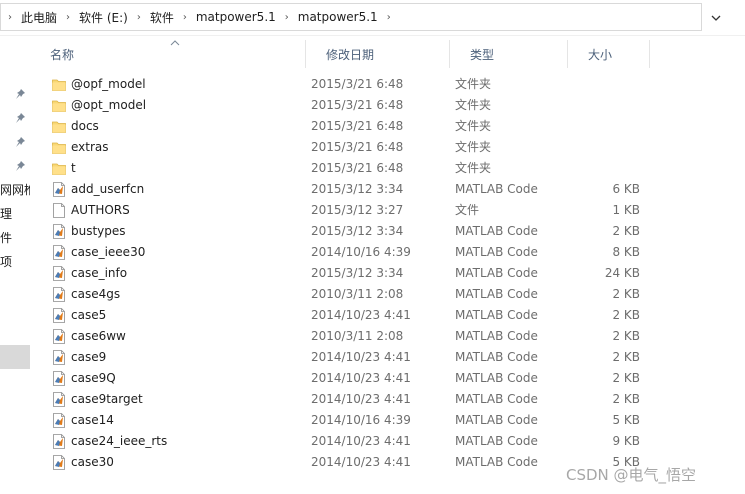 This screenshot has height=494, width=745. What do you see at coordinates (387, 189) in the screenshot?
I see `file-row: add_userfcn 2015/3/12 3:34 MATLAB Code 6 KB` at bounding box center [387, 189].